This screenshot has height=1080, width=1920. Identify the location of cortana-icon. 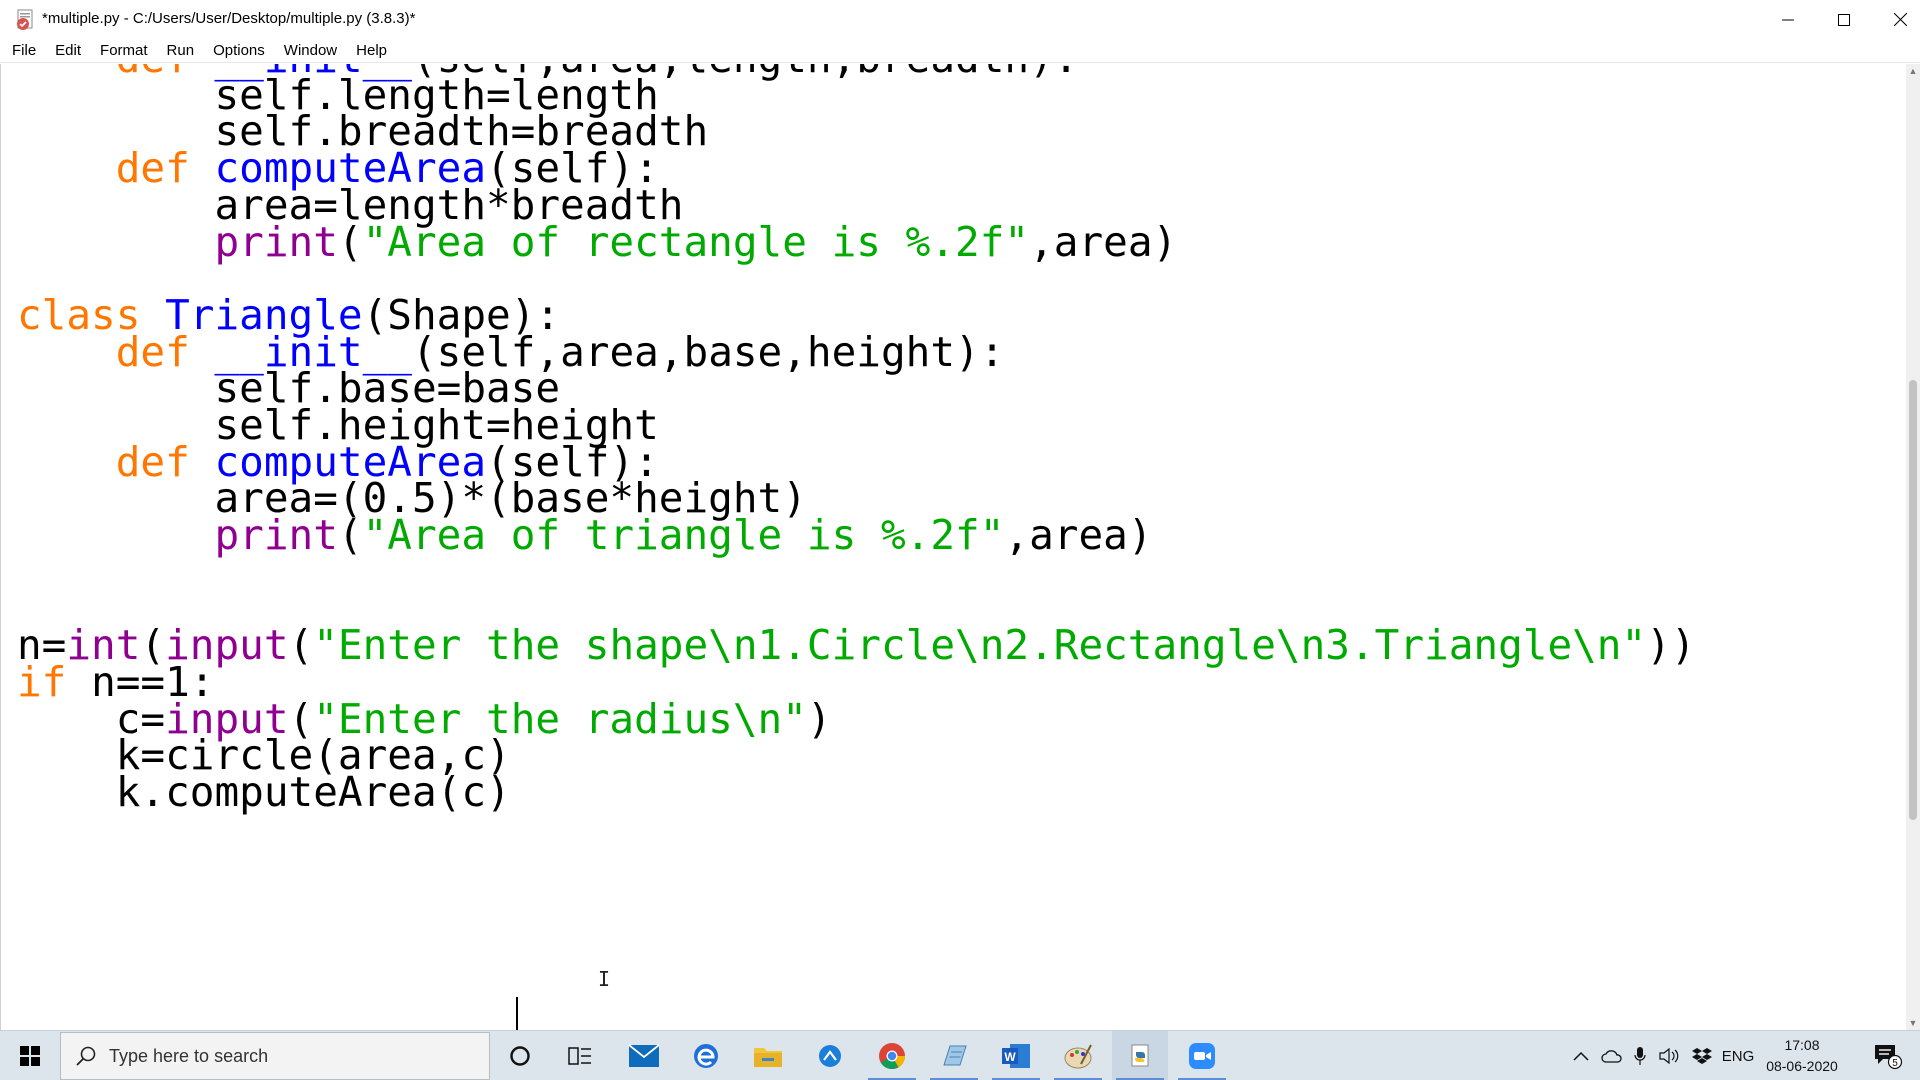
(520, 1056).